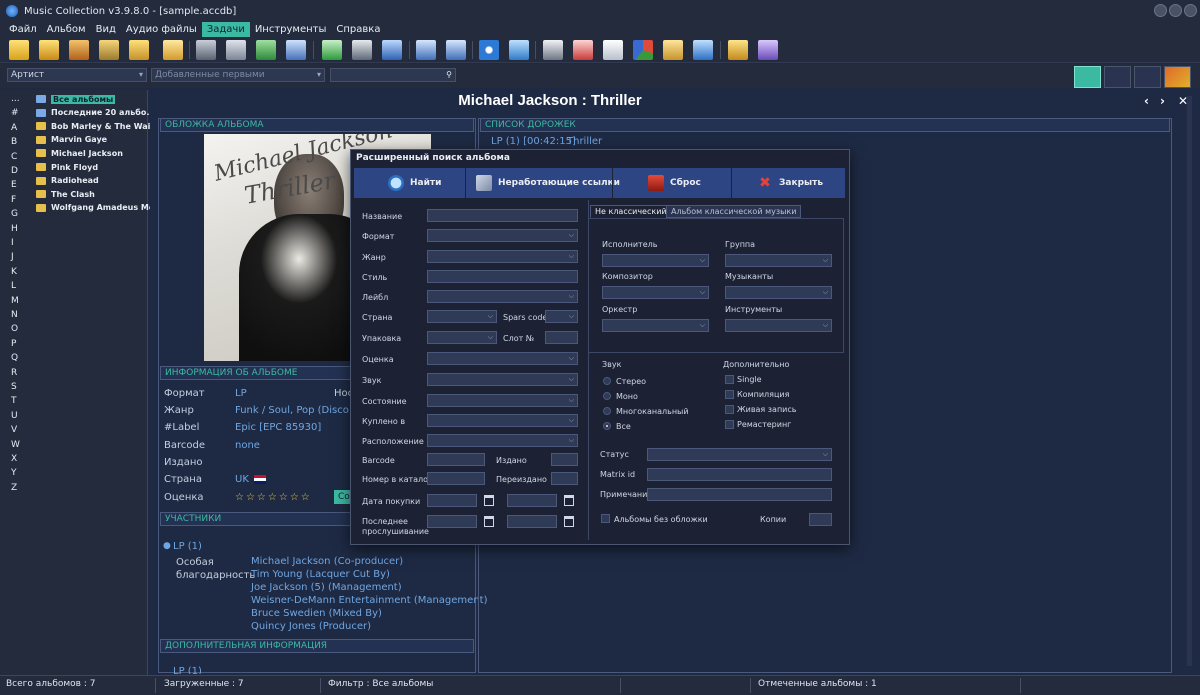 The width and height of the screenshot is (1200, 695). What do you see at coordinates (489, 50) in the screenshot?
I see `play-icon` at bounding box center [489, 50].